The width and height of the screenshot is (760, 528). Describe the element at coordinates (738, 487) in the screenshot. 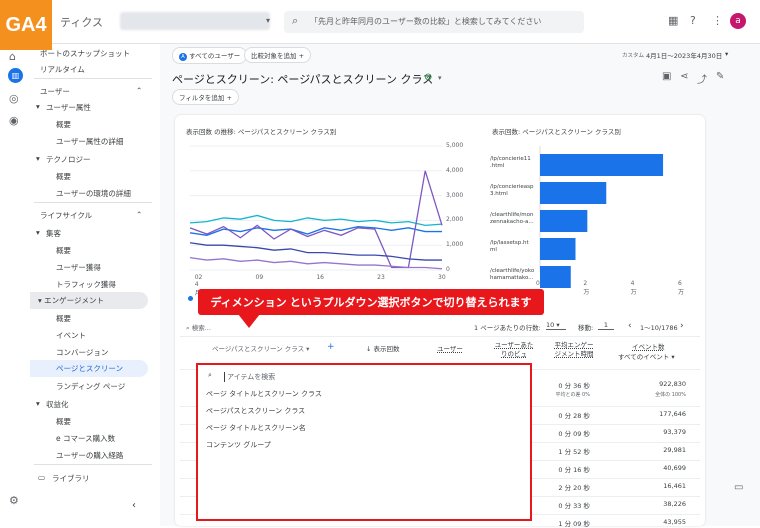

I see `feedback-icon: ▭` at that location.